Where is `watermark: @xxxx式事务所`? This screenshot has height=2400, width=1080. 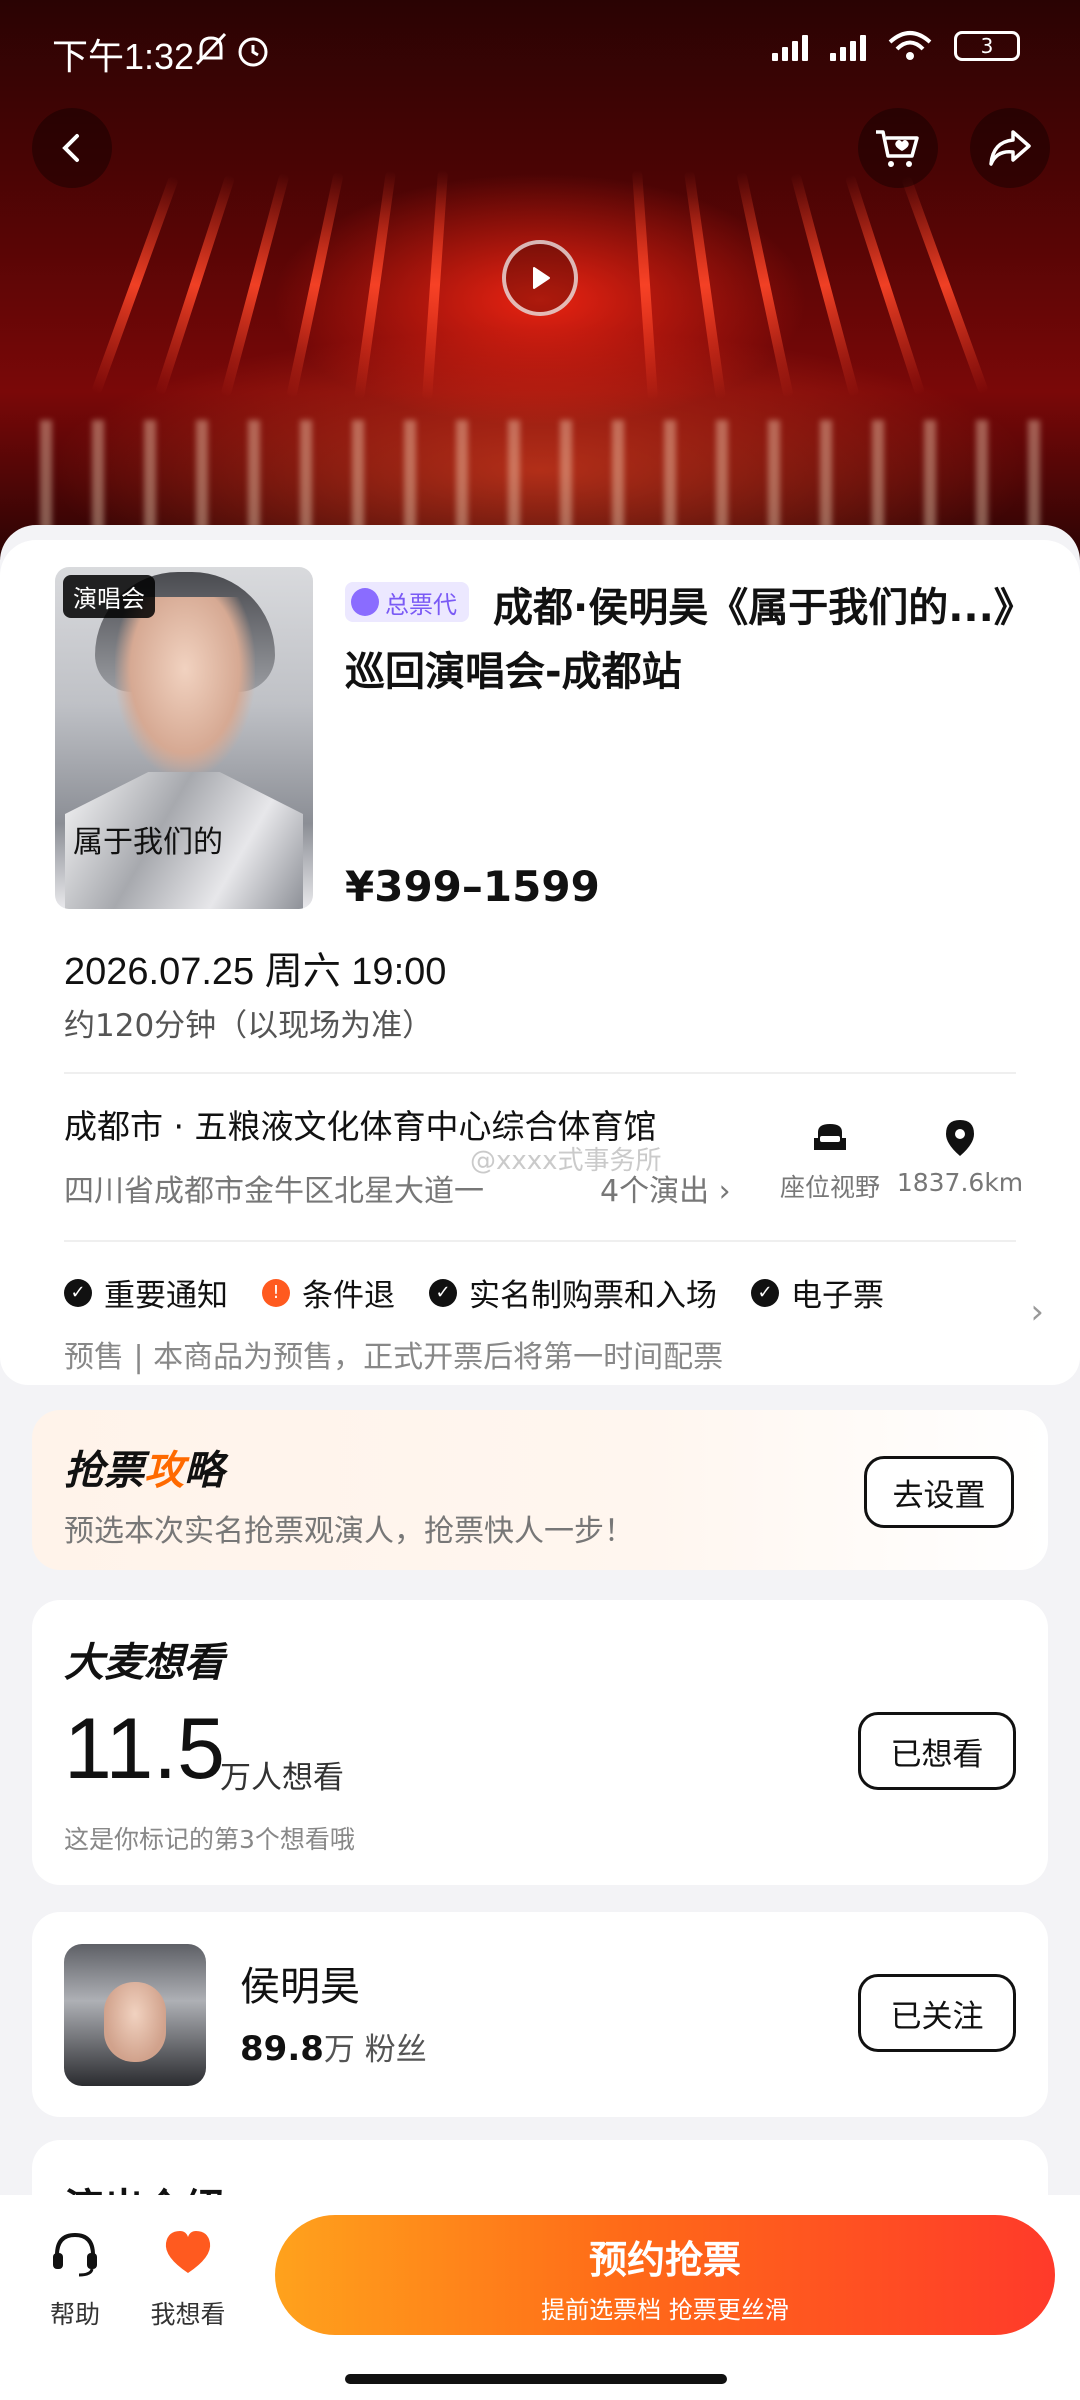 watermark: @xxxx式事务所 is located at coordinates (566, 1161).